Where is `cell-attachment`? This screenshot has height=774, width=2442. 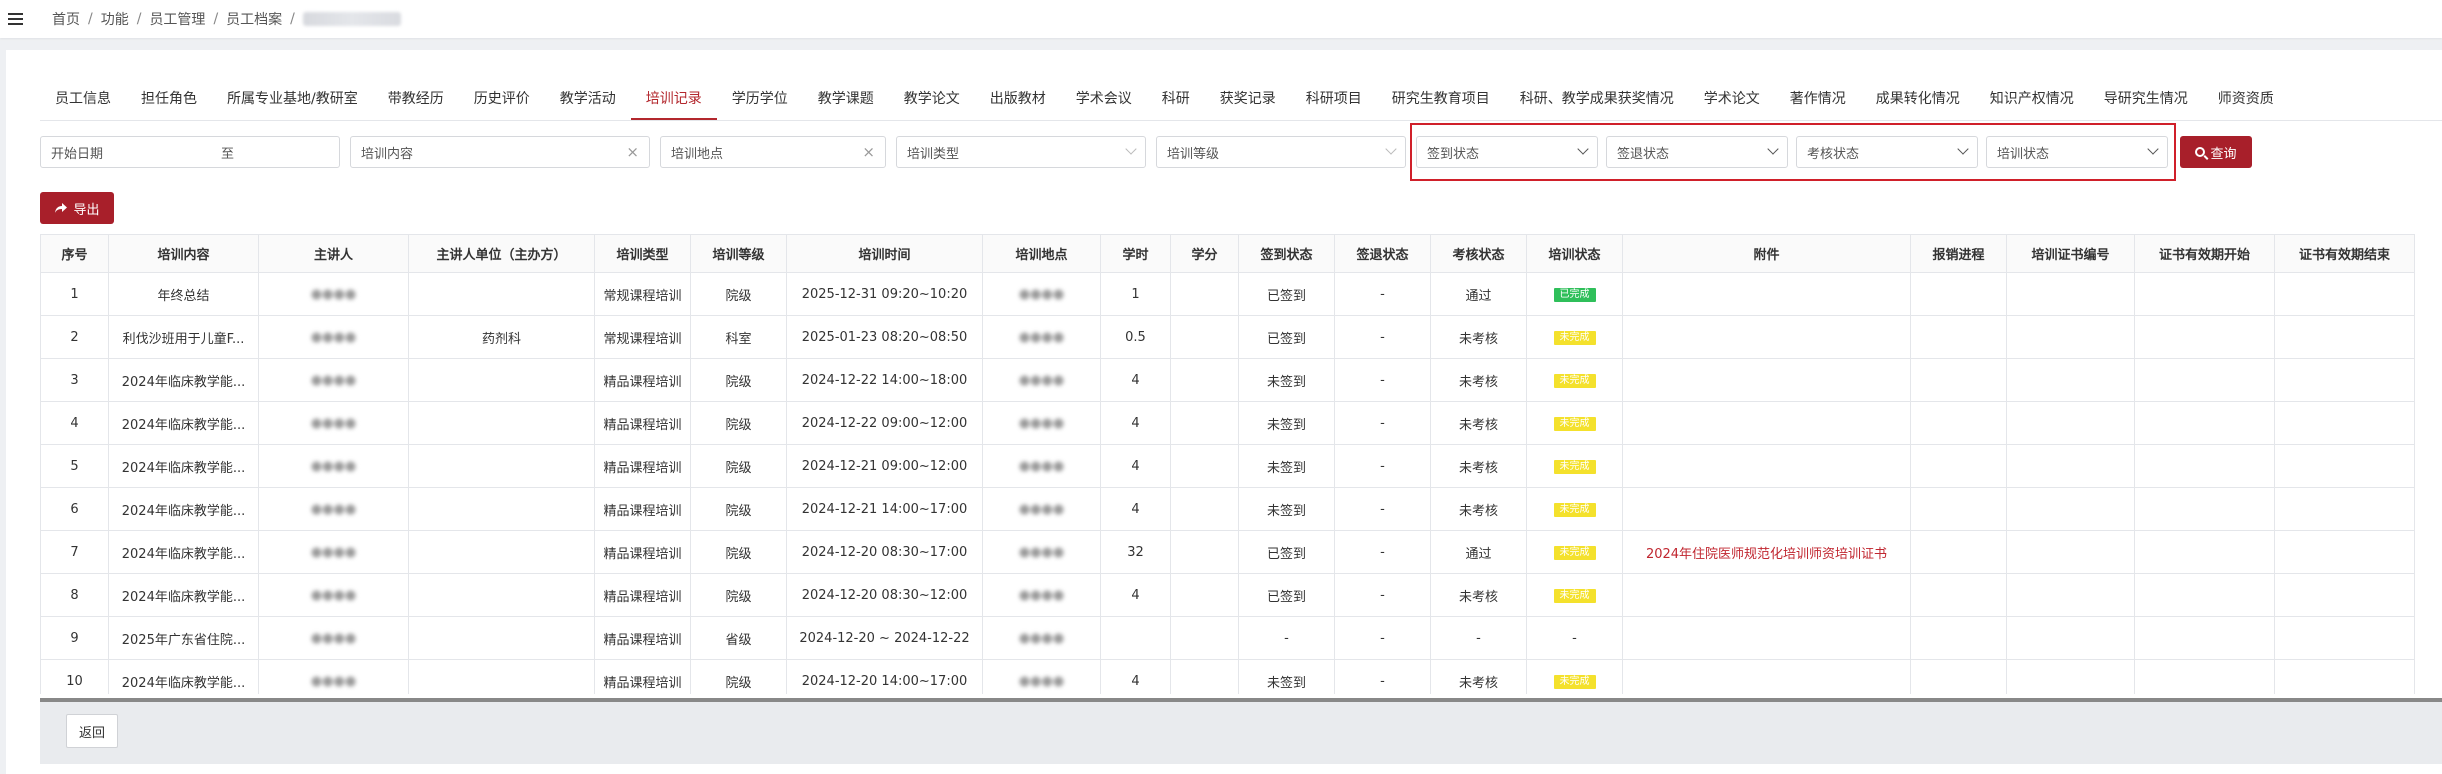 cell-attachment is located at coordinates (1766, 380).